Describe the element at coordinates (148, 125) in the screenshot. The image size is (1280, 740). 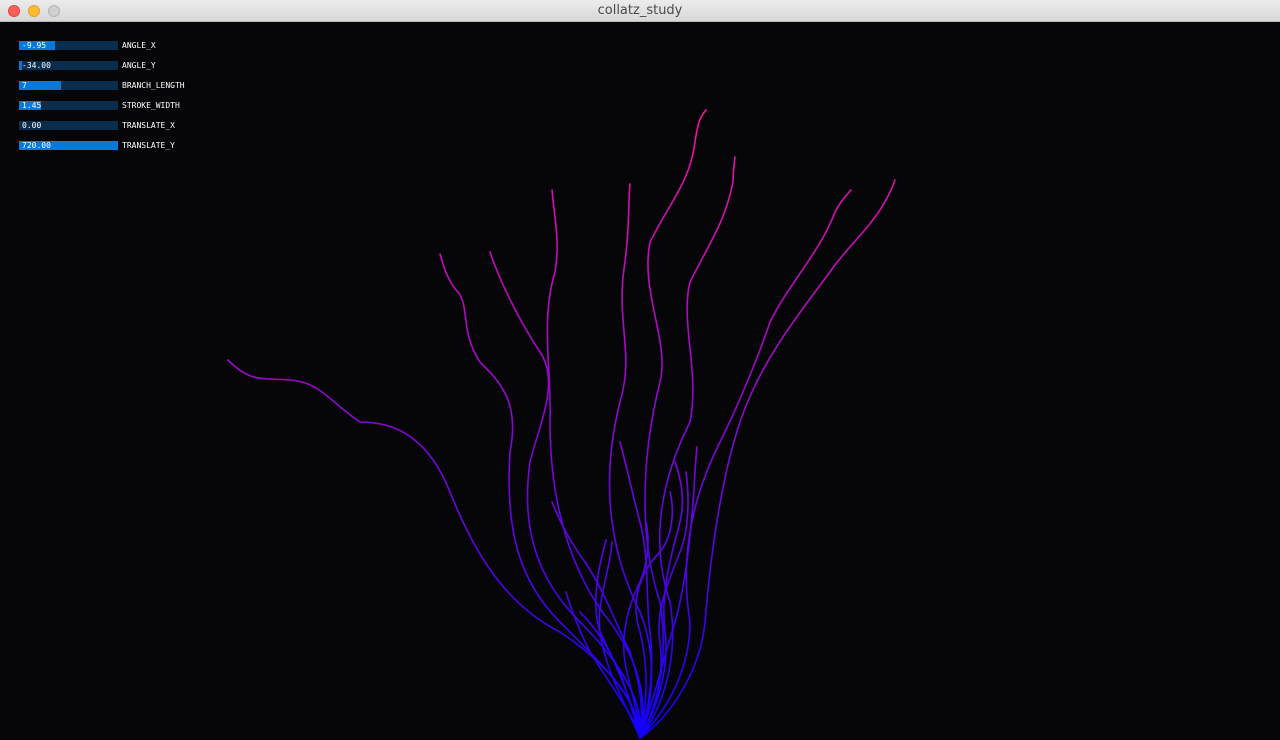
I see `translate-x-label: TRANSLATE_X` at that location.